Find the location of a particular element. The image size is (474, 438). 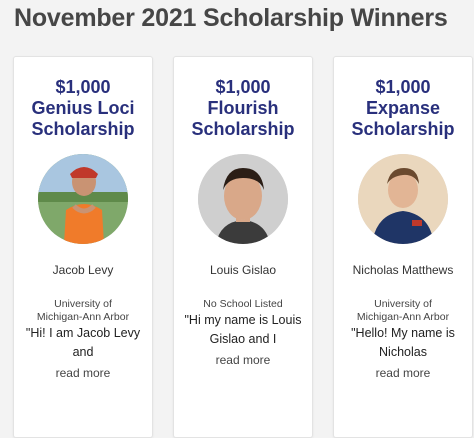

scholarship-name: Genius Loci Scholarship is located at coordinates (83, 118).